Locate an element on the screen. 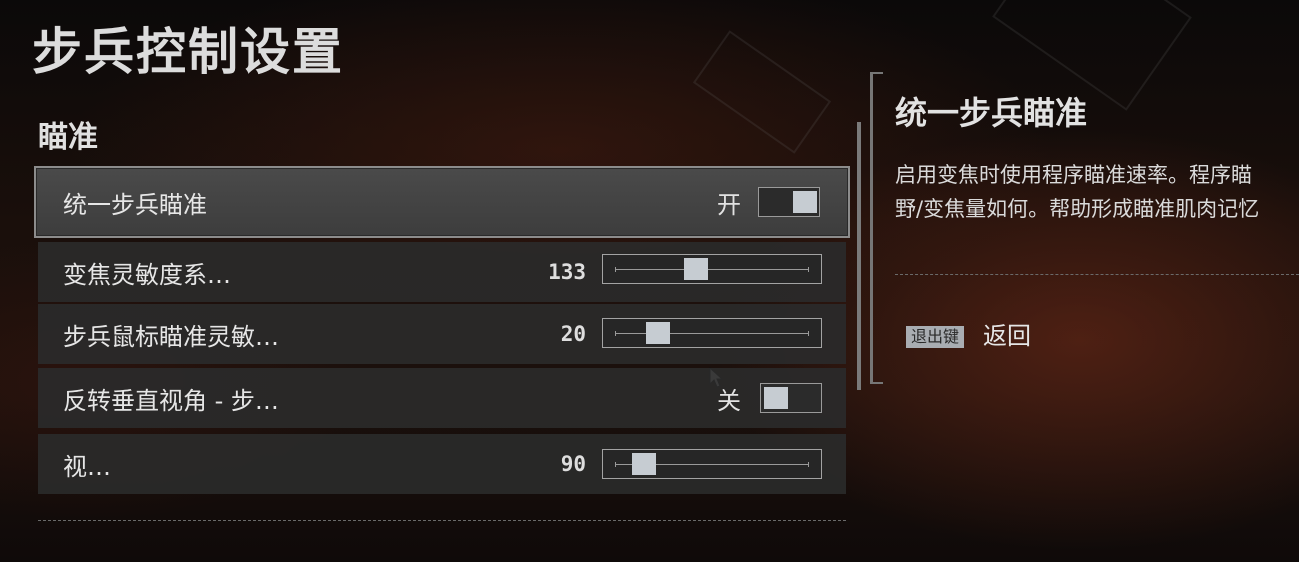 The width and height of the screenshot is (1299, 562). info-panel-description: 启用变焦时使用程序瞄准速率。程序瞄 野/变焦量如何。帮助形成瞄准肌肉记忆 is located at coordinates (1097, 192).